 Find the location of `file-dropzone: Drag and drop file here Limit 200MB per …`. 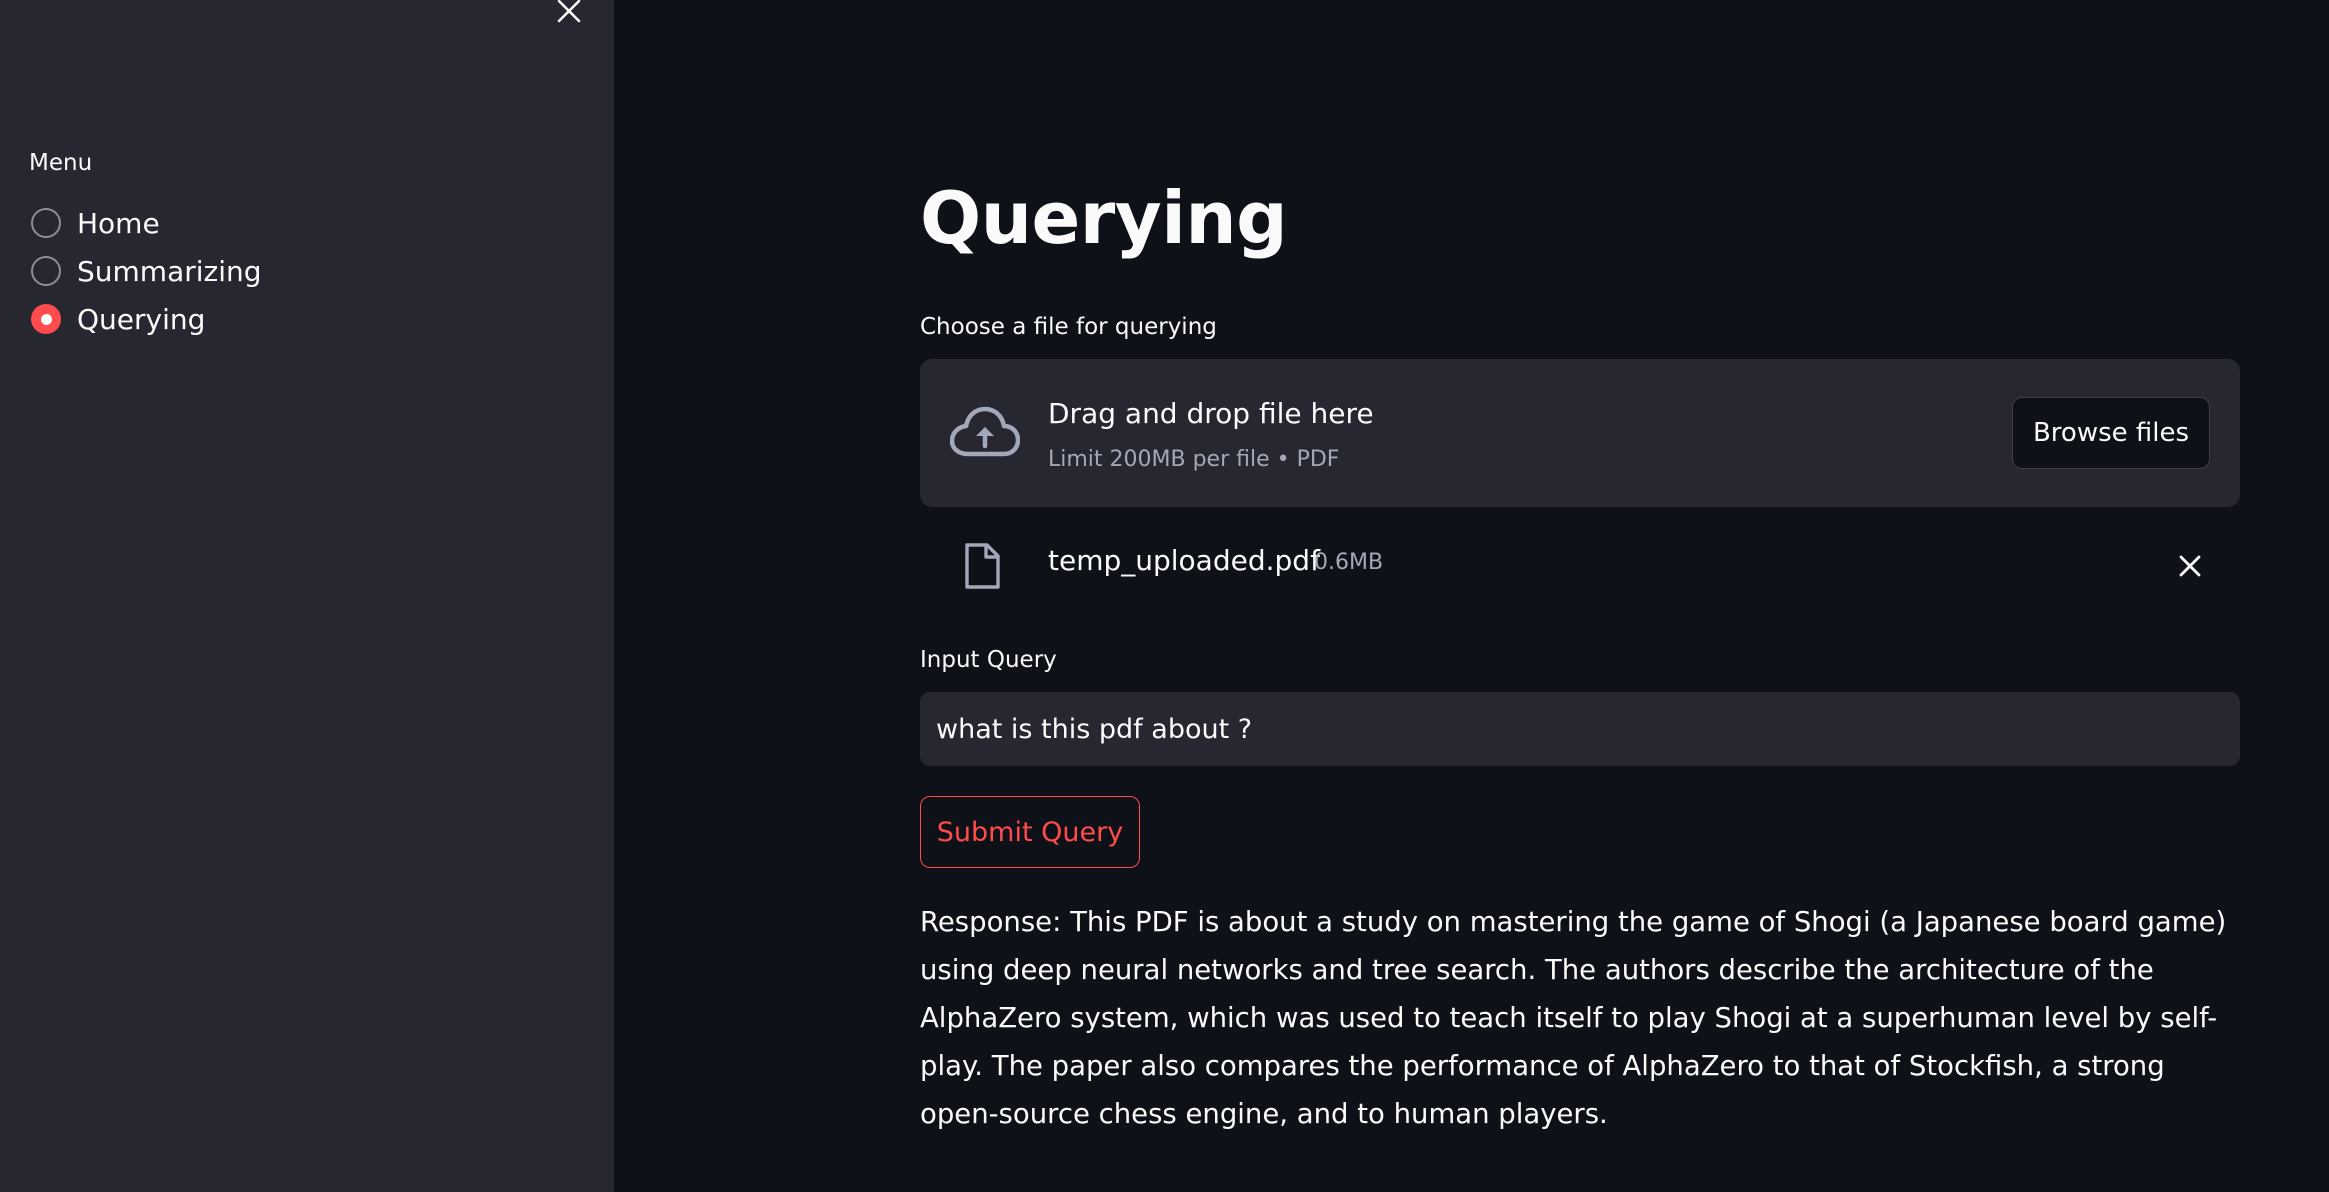

file-dropzone: Drag and drop file here Limit 200MB per … is located at coordinates (1580, 433).